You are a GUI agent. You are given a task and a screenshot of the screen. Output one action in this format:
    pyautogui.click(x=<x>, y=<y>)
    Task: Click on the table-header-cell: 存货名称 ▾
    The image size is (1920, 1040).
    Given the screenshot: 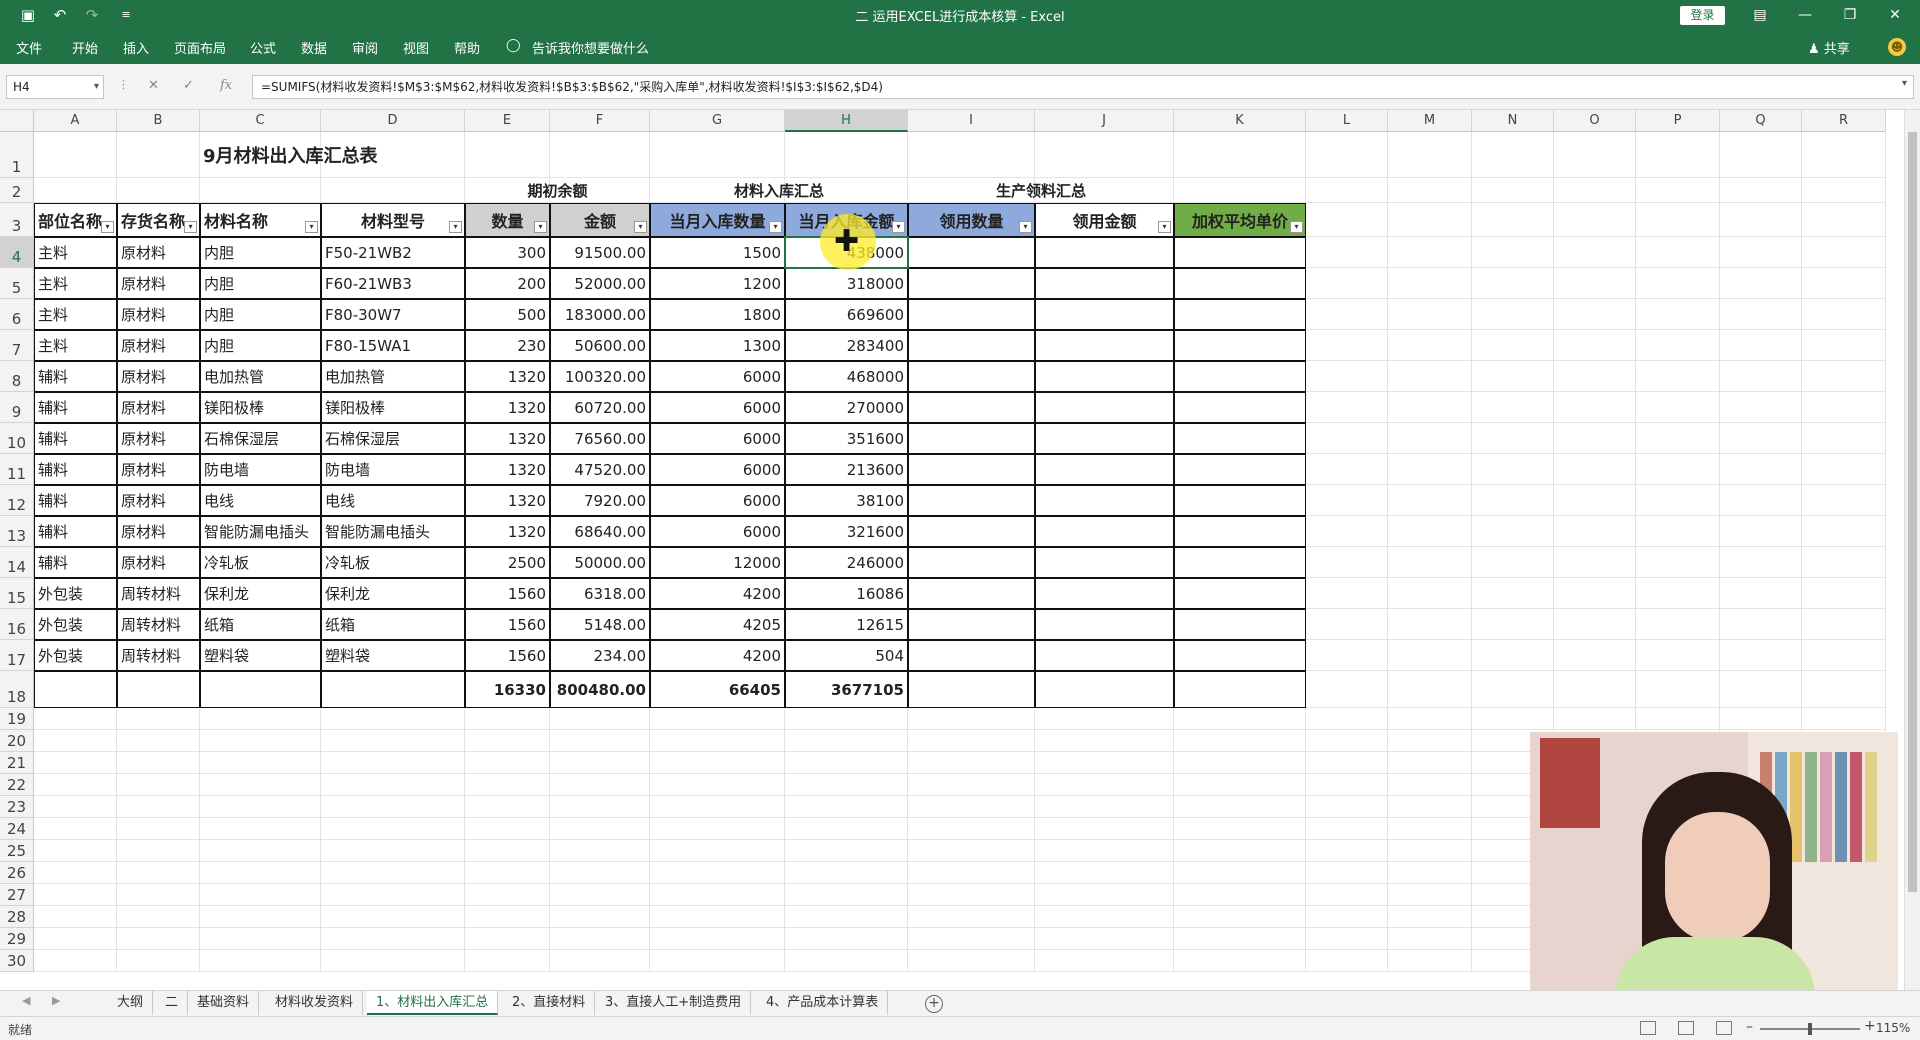 What is the action you would take?
    pyautogui.click(x=158, y=220)
    